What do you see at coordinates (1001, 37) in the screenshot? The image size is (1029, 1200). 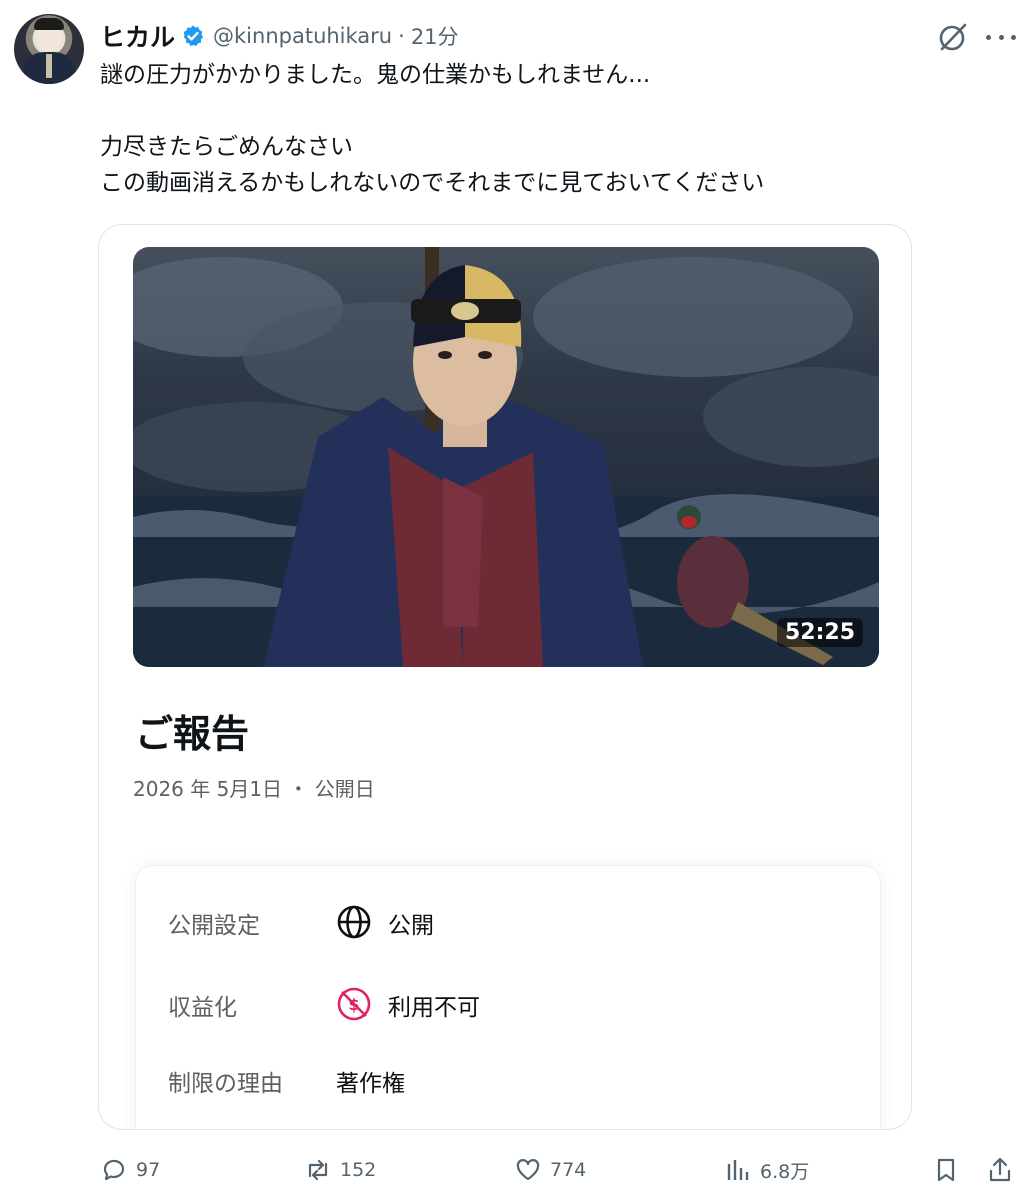 I see `more-options-icon` at bounding box center [1001, 37].